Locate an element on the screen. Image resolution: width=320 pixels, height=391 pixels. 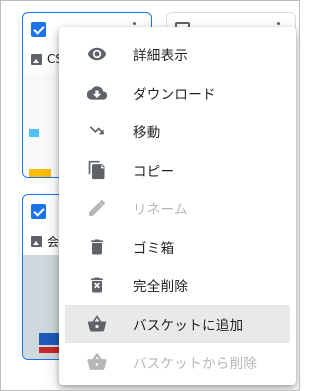
trash-icon is located at coordinates (97, 247).